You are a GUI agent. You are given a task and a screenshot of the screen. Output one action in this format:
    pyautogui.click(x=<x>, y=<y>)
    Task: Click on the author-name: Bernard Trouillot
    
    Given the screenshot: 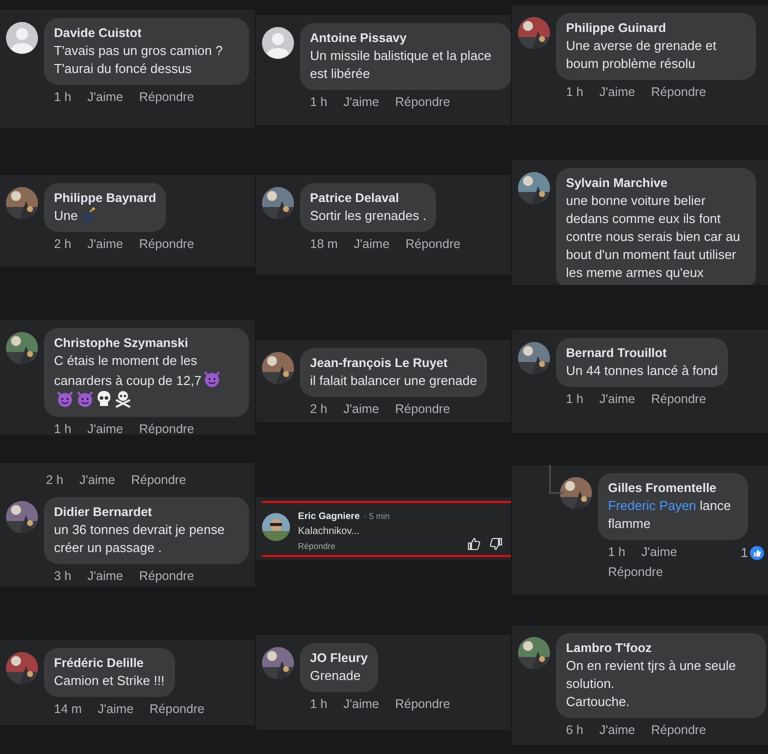 What is the action you would take?
    pyautogui.click(x=642, y=353)
    